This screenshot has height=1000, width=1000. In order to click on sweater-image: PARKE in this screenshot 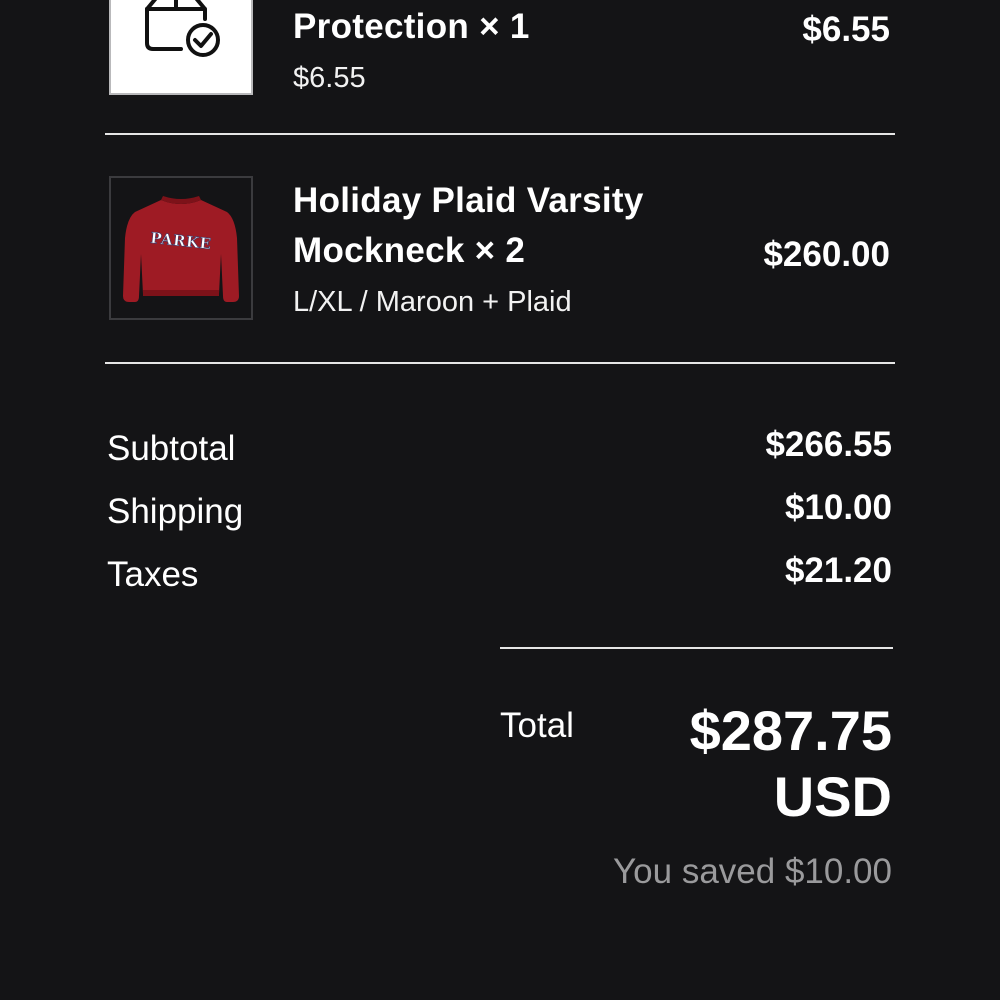, I will do `click(181, 249)`.